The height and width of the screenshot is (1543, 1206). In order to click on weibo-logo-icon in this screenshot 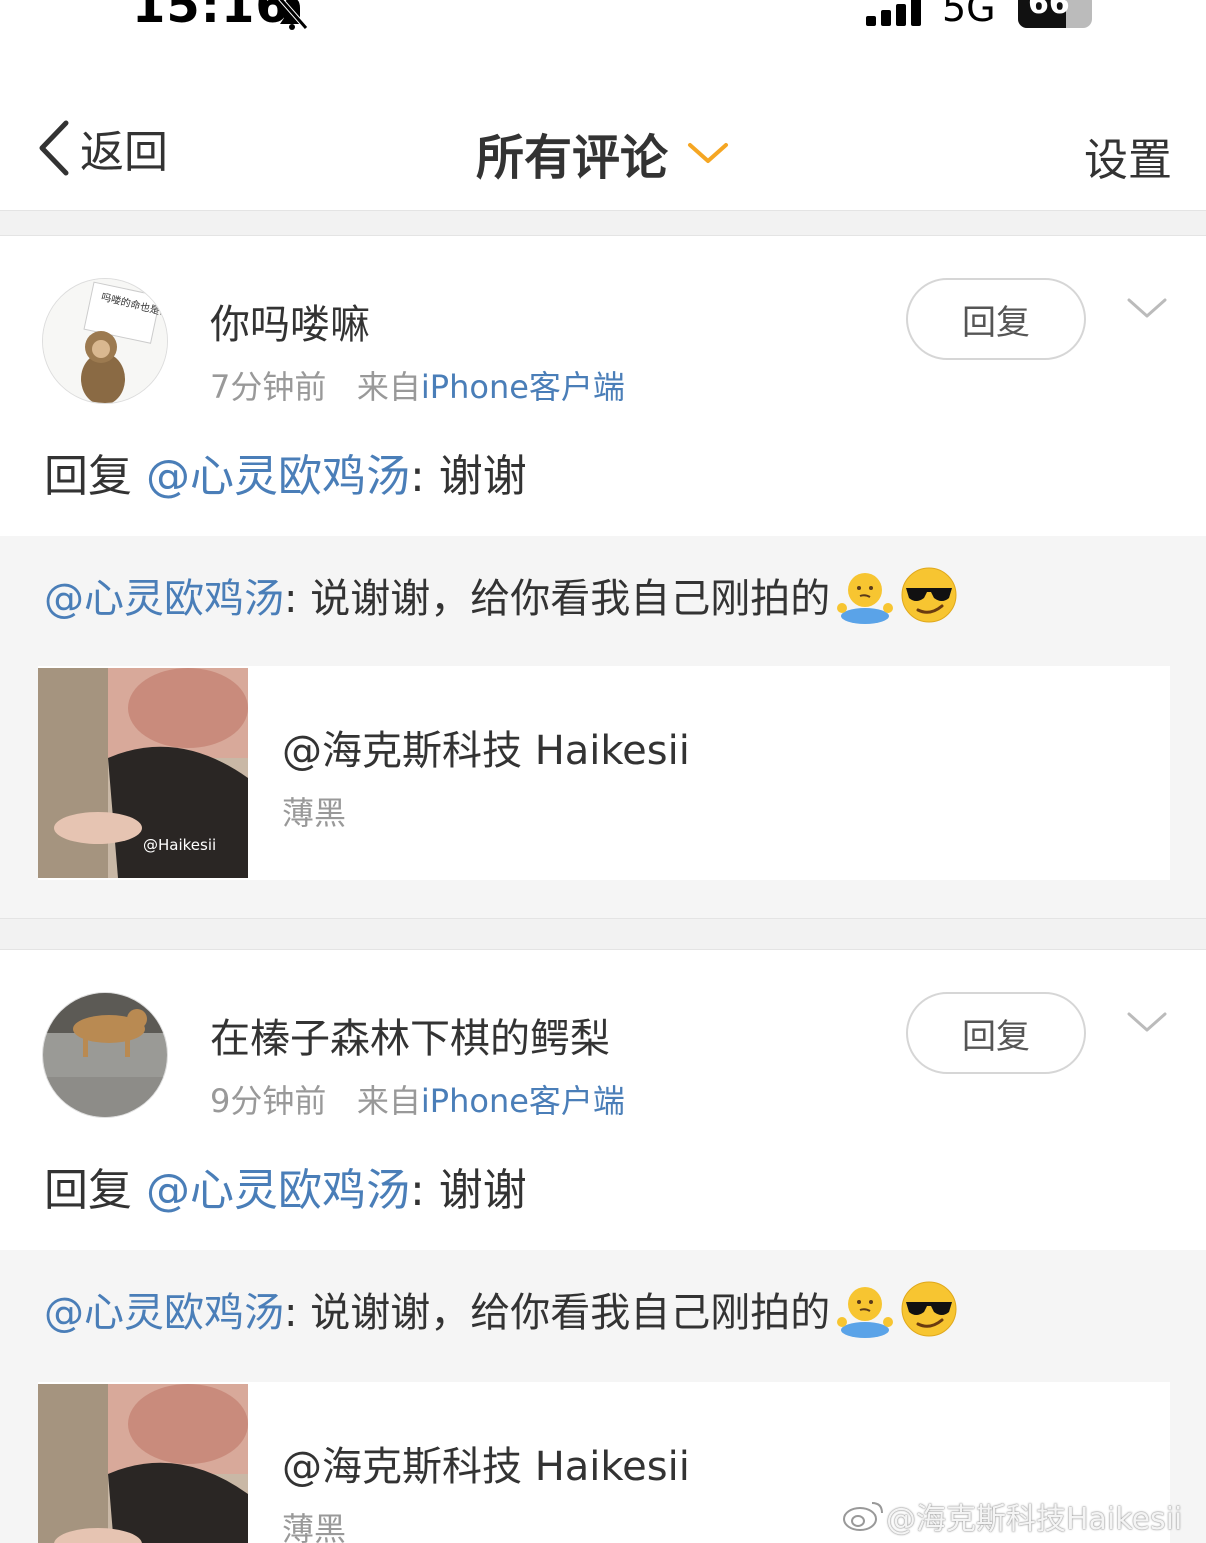, I will do `click(863, 1516)`.